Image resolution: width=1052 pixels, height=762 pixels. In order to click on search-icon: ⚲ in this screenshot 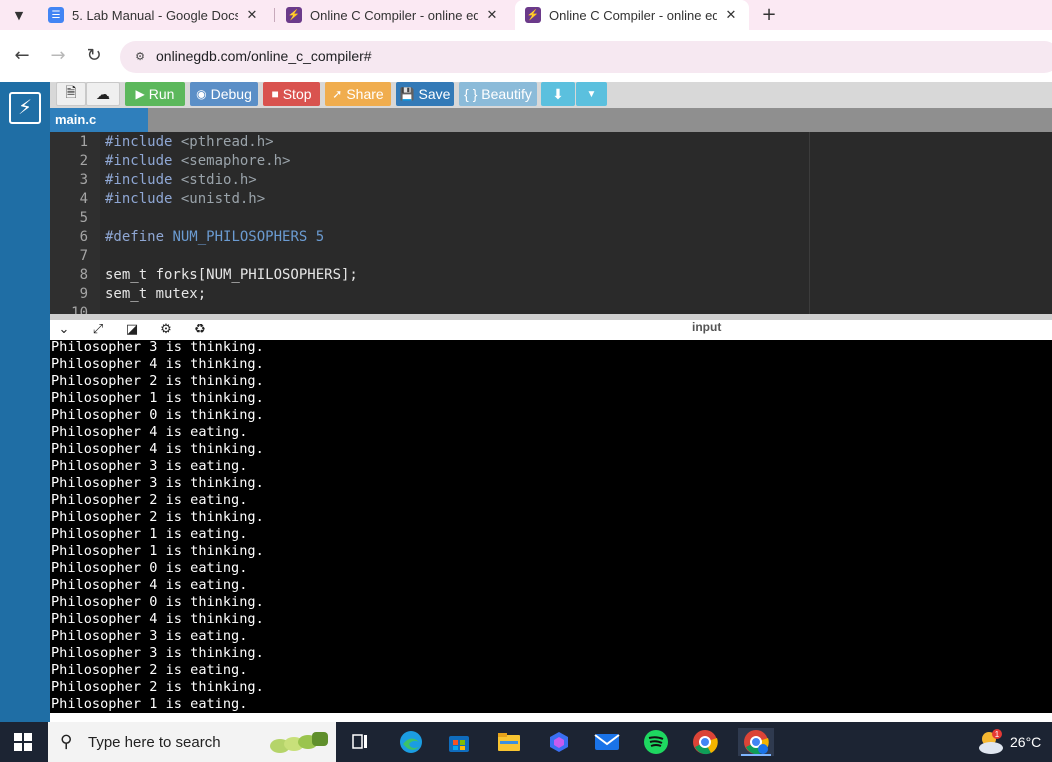, I will do `click(66, 742)`.